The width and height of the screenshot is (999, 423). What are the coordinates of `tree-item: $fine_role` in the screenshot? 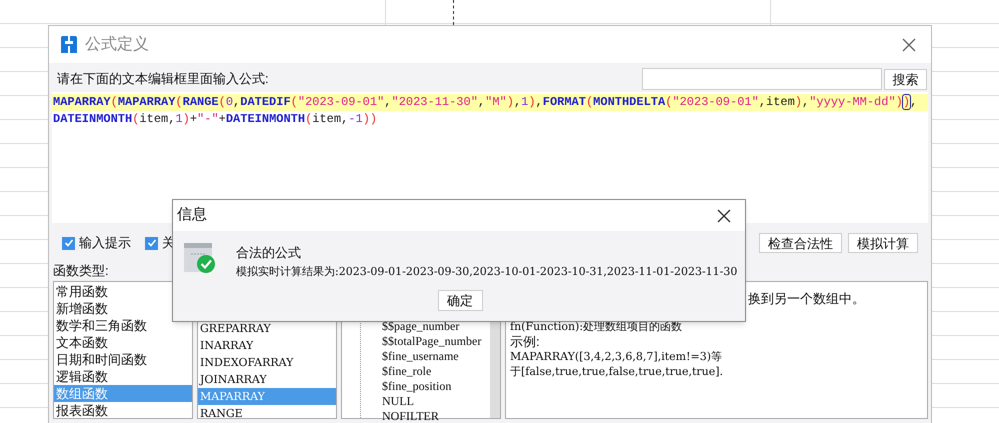 It's located at (407, 371).